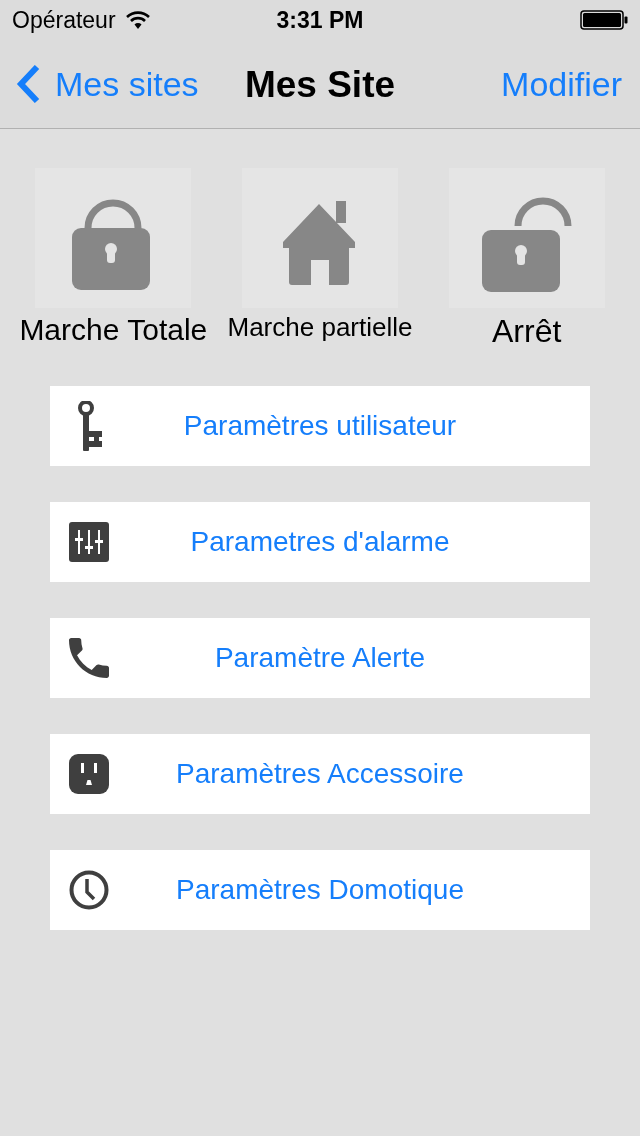 The width and height of the screenshot is (640, 1136). I want to click on back-chevron-icon, so click(28, 84).